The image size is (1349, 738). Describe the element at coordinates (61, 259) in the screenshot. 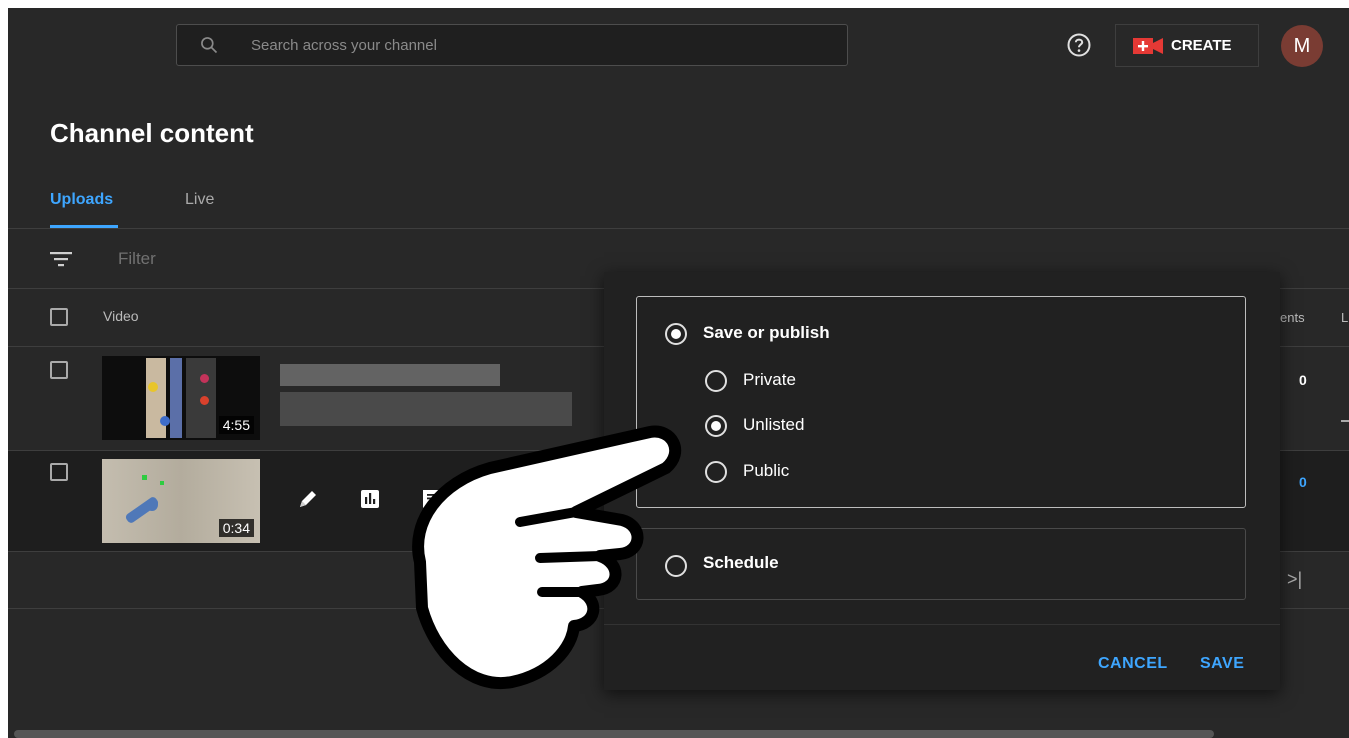

I see `filter-icon` at that location.